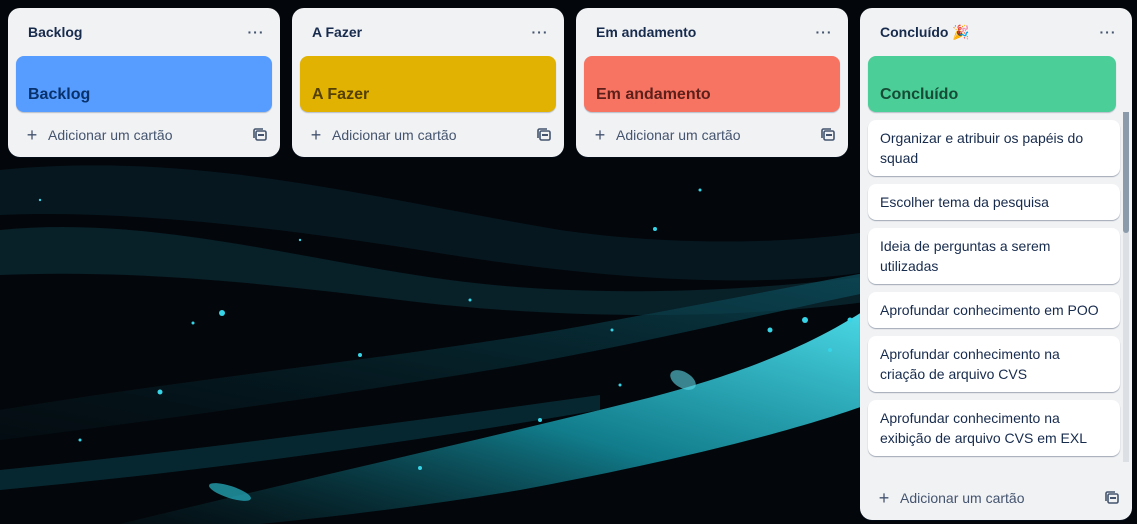  What do you see at coordinates (992, 84) in the screenshot?
I see `cover-card: Concluído` at bounding box center [992, 84].